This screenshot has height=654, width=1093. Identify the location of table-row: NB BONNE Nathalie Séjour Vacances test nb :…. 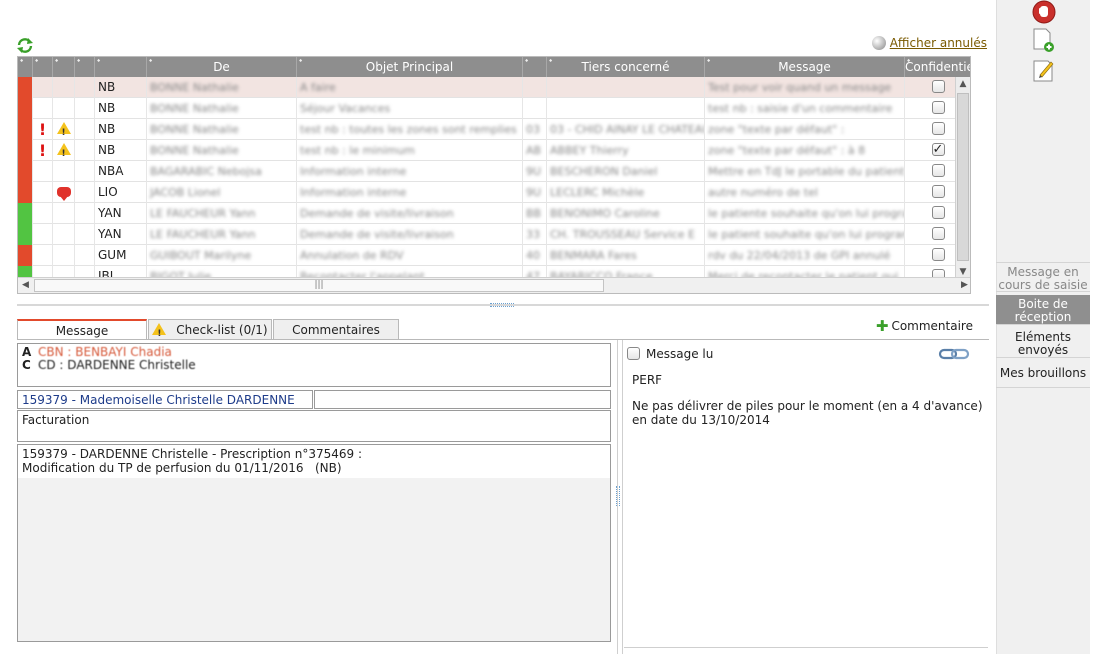
(494, 108).